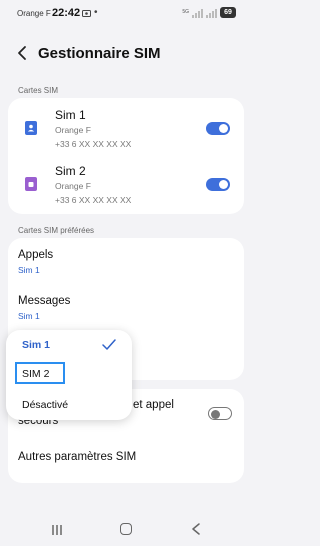 Image resolution: width=320 pixels, height=546 pixels. I want to click on nav-back-icon, so click(196, 529).